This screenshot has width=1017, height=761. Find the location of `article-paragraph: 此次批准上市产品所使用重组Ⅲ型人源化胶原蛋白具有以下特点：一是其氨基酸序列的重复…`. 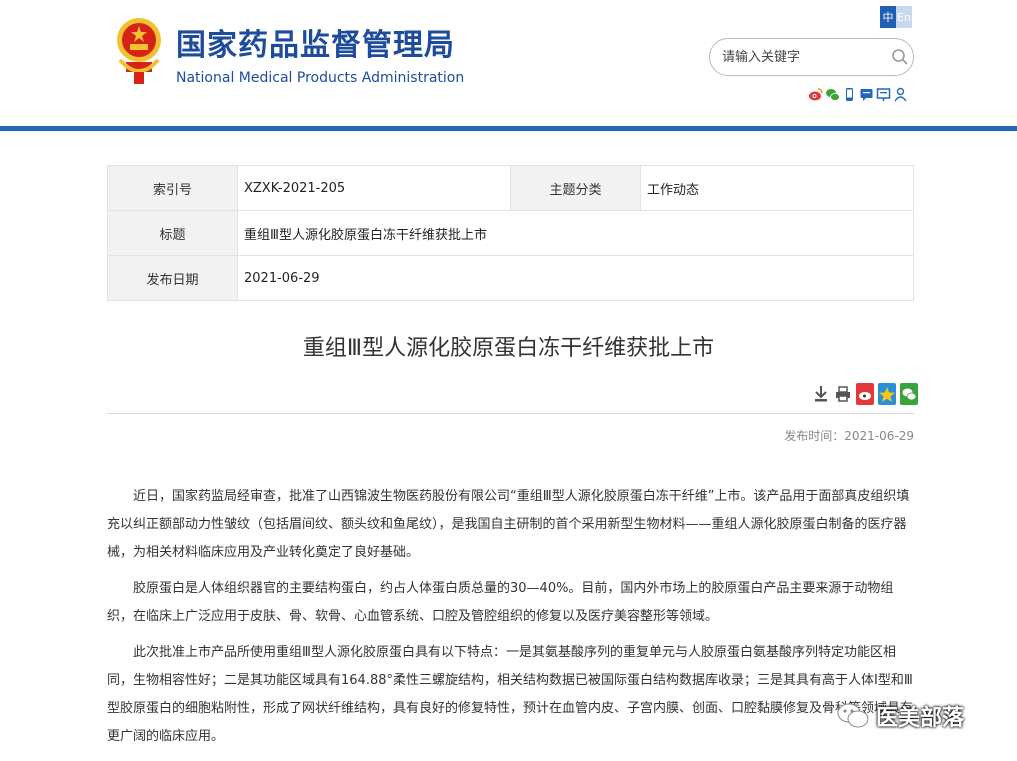

article-paragraph: 此次批准上市产品所使用重组Ⅲ型人源化胶原蛋白具有以下特点：一是其氨基酸序列的重复… is located at coordinates (510, 694).